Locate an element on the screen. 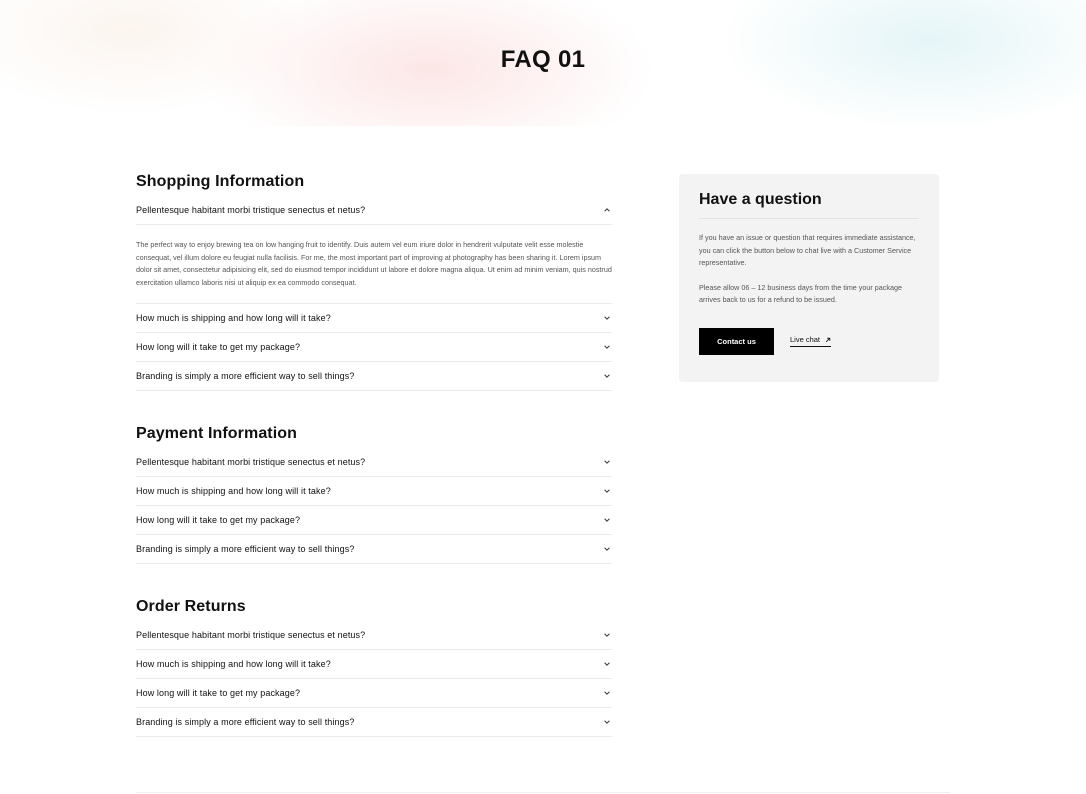 Image resolution: width=1086 pixels, height=794 pixels. arrow-up-right-icon is located at coordinates (828, 340).